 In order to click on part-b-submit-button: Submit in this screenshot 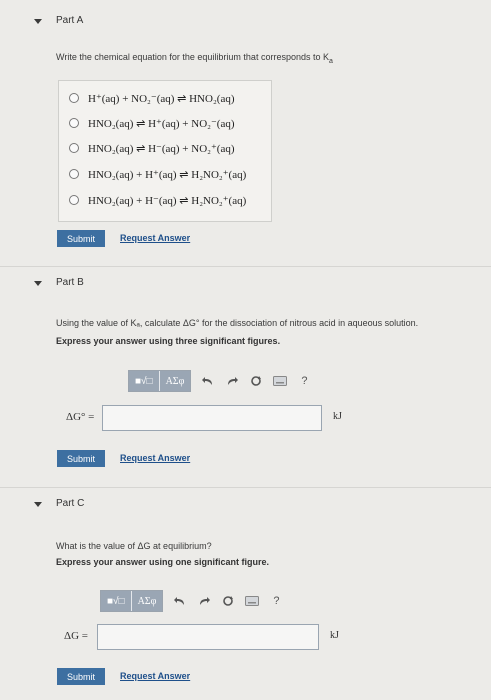, I will do `click(81, 458)`.